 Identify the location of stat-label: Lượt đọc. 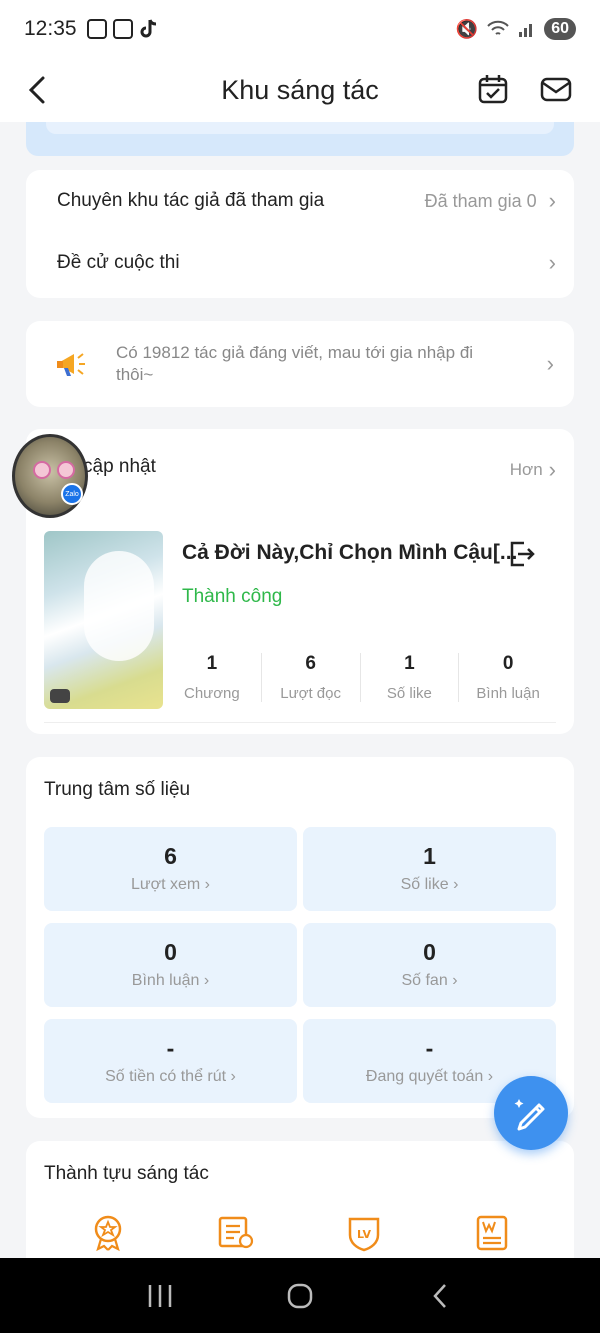
(310, 693).